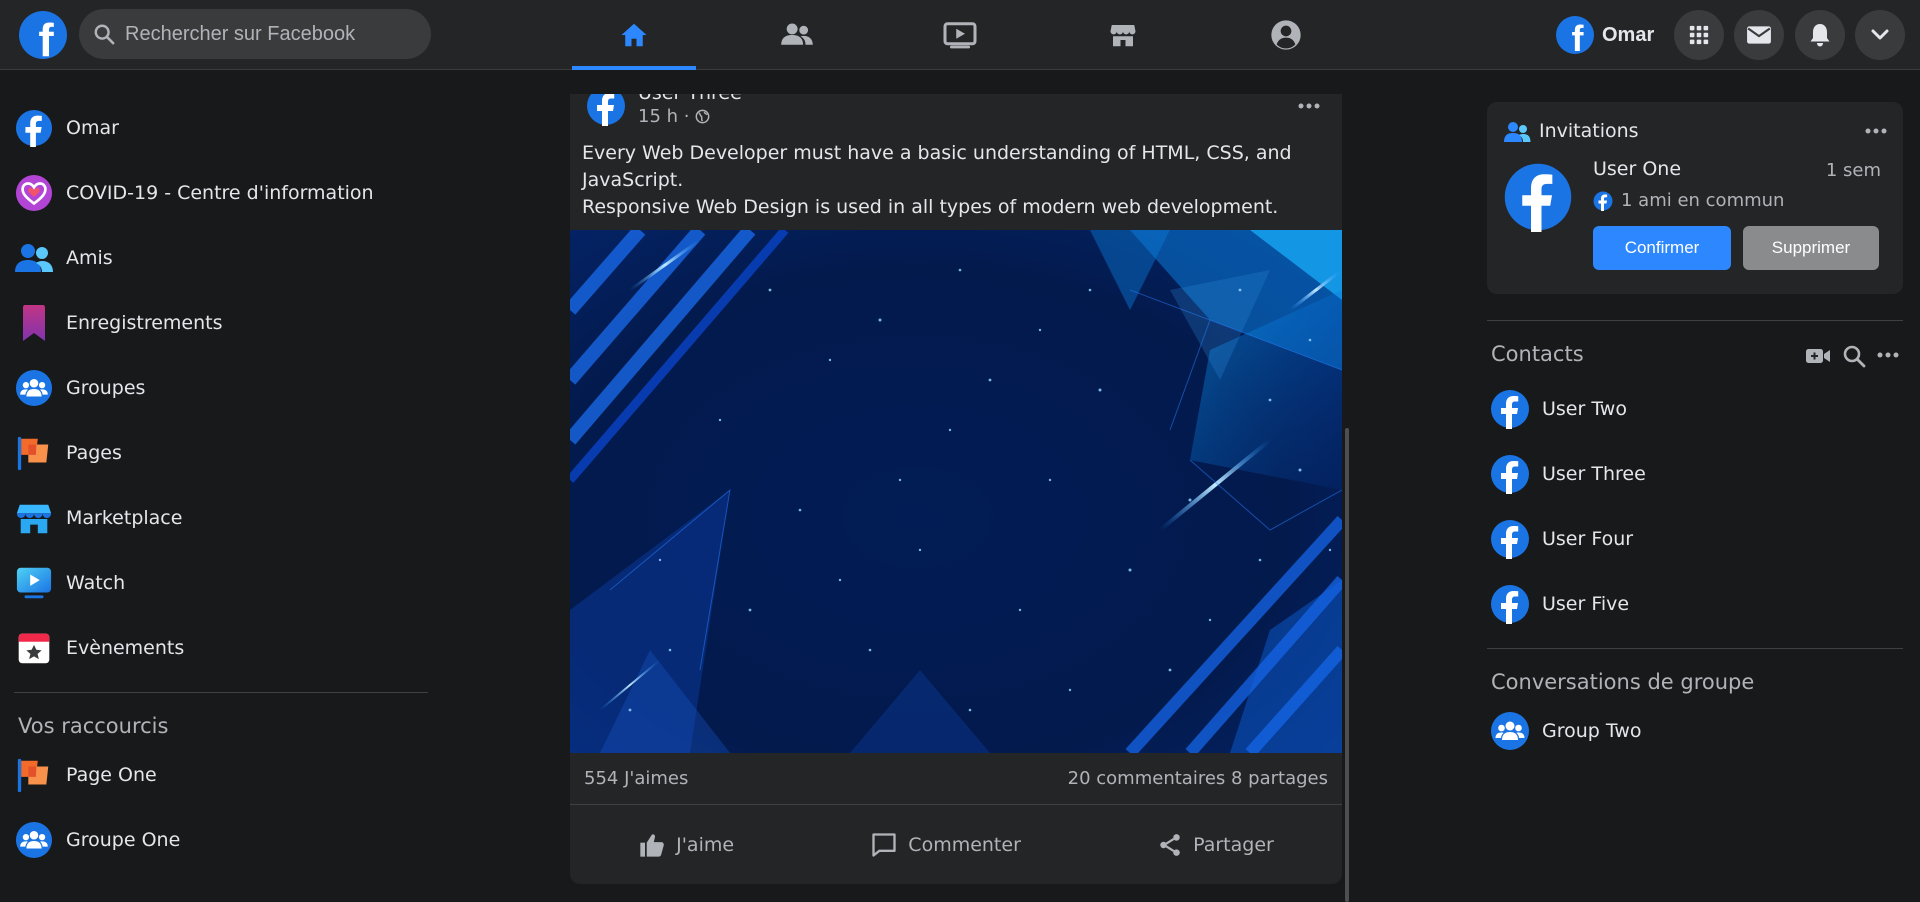  I want to click on heart-care-icon, so click(34, 193).